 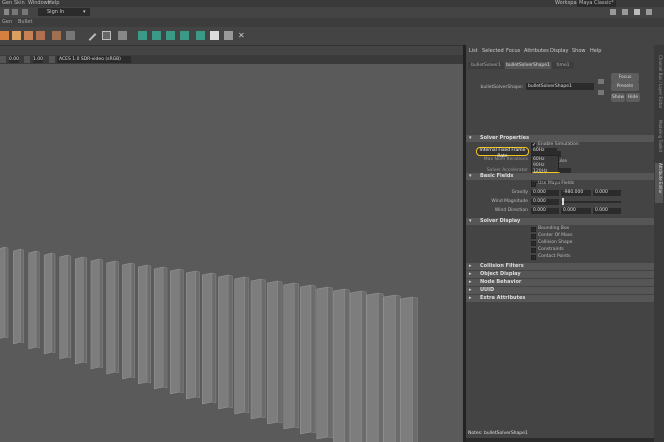 I want to click on input-conn-icon, so click(x=601, y=81).